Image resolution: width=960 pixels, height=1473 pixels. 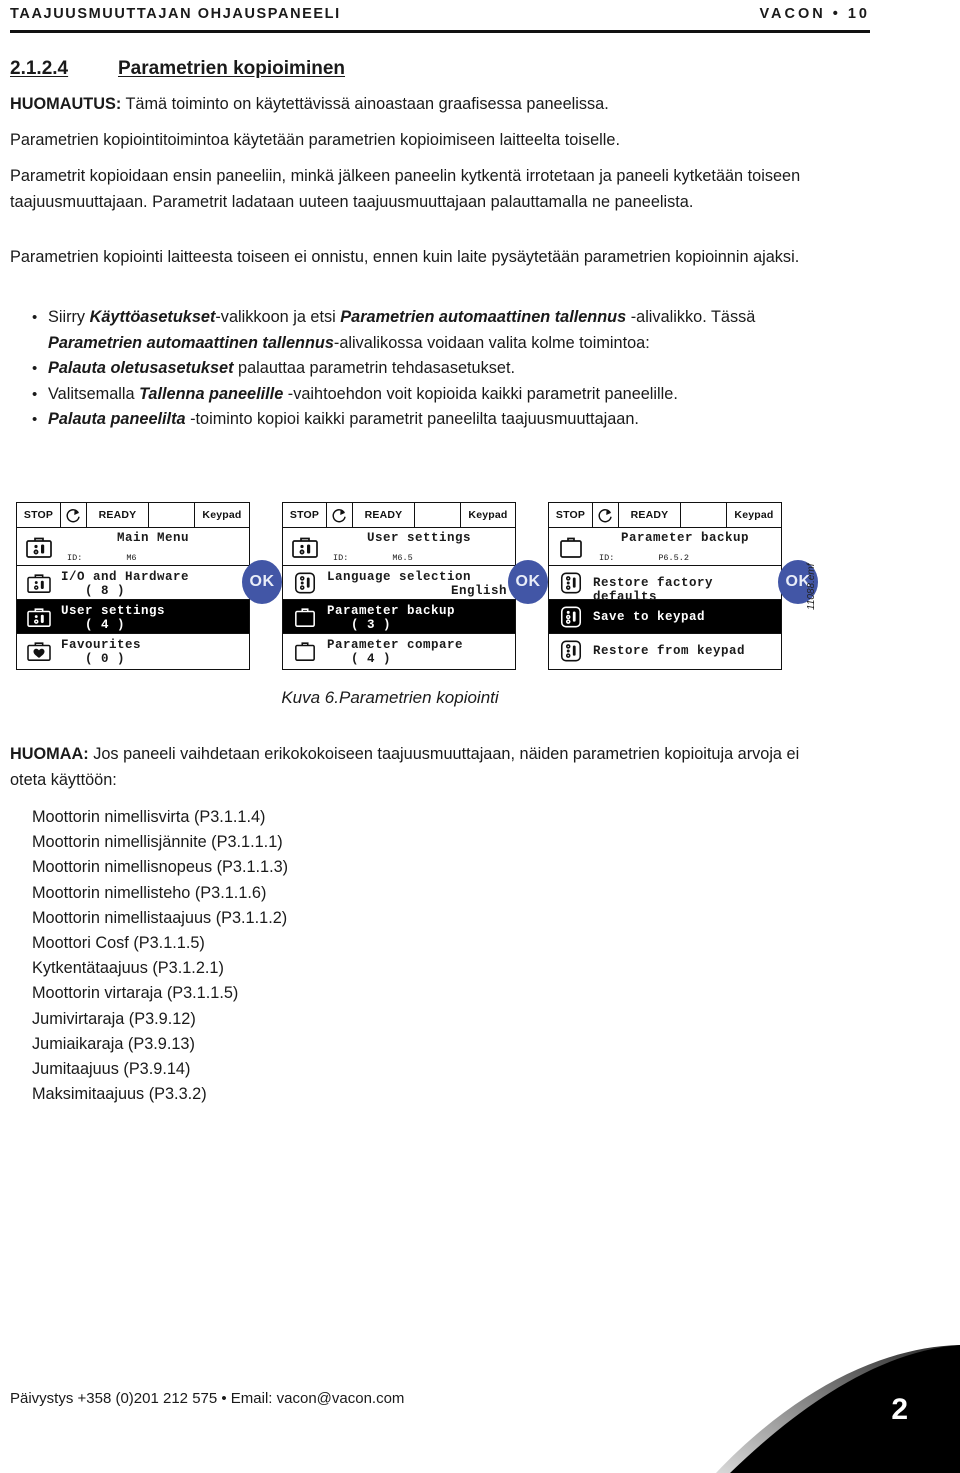 I want to click on menu-item-label: Parameter compare, so click(x=395, y=645).